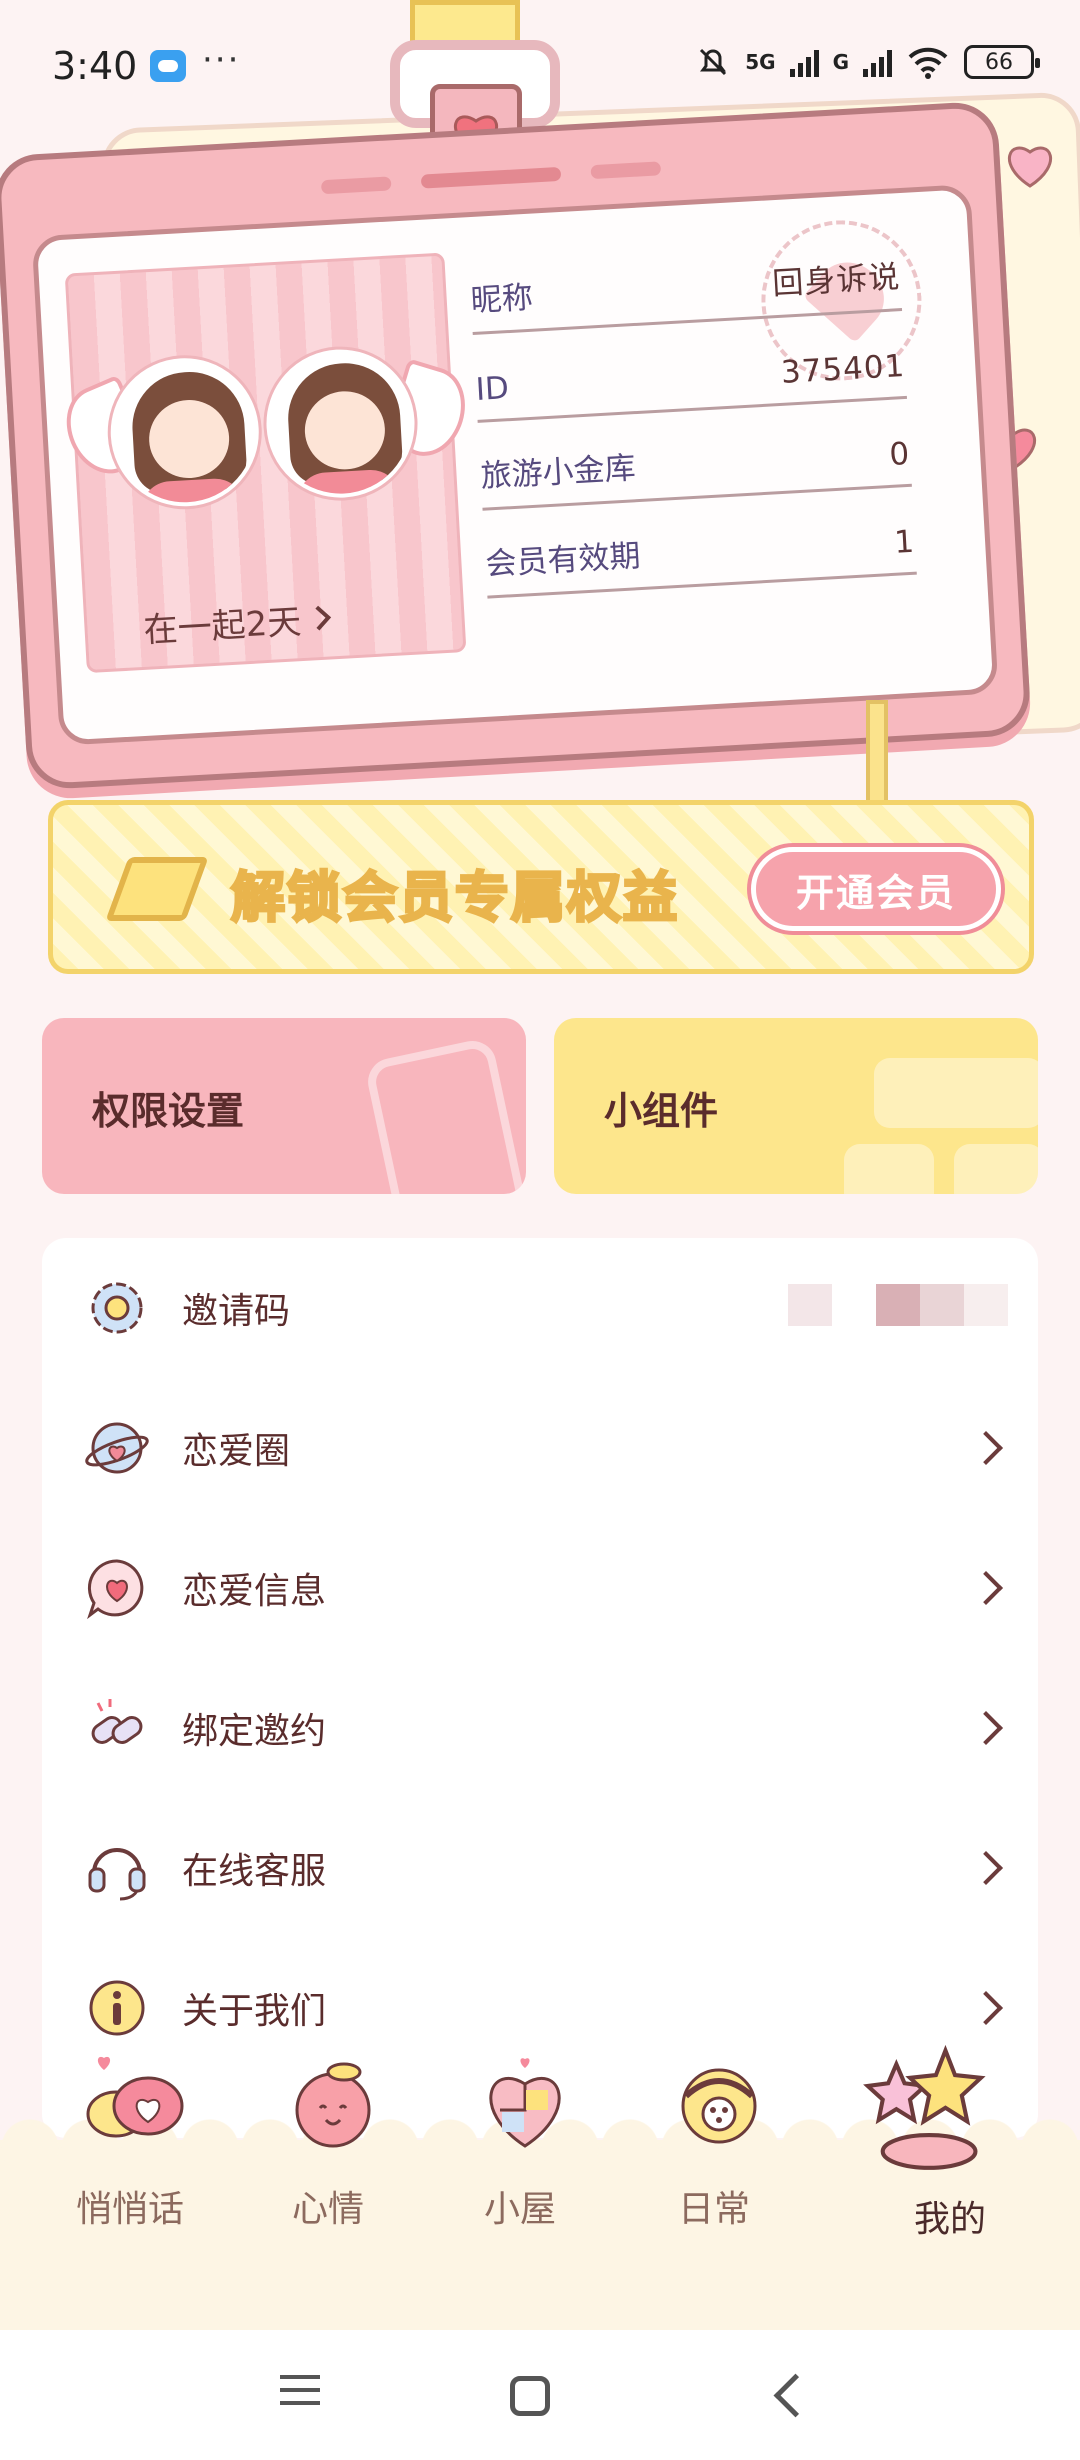 The width and height of the screenshot is (1080, 2460). Describe the element at coordinates (254, 1871) in the screenshot. I see `menu-label: 在线客服` at that location.